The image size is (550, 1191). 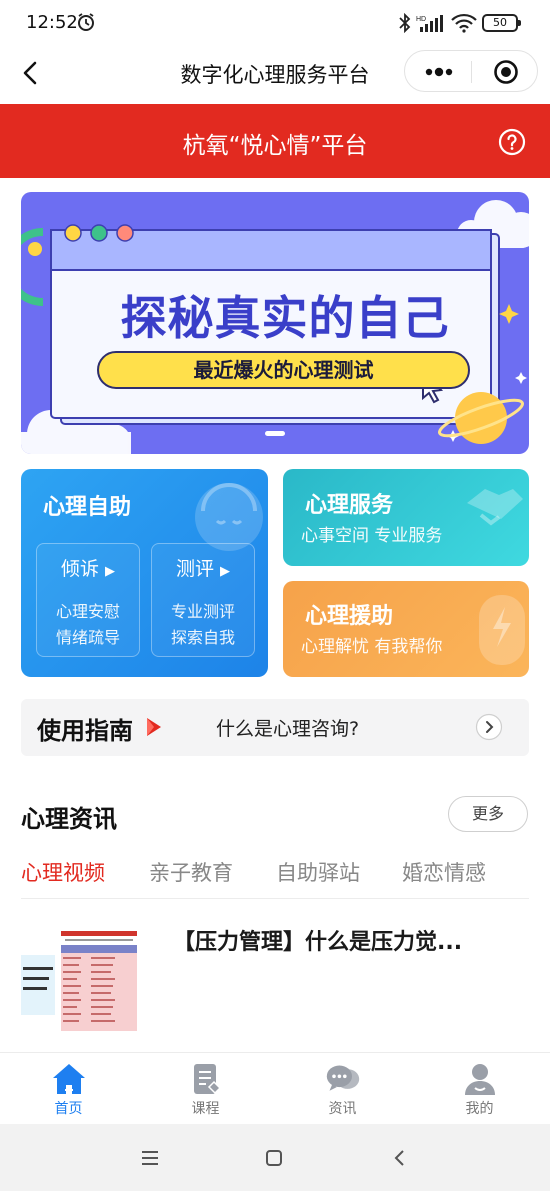 What do you see at coordinates (80, 986) in the screenshot?
I see `article-thumbnail-image` at bounding box center [80, 986].